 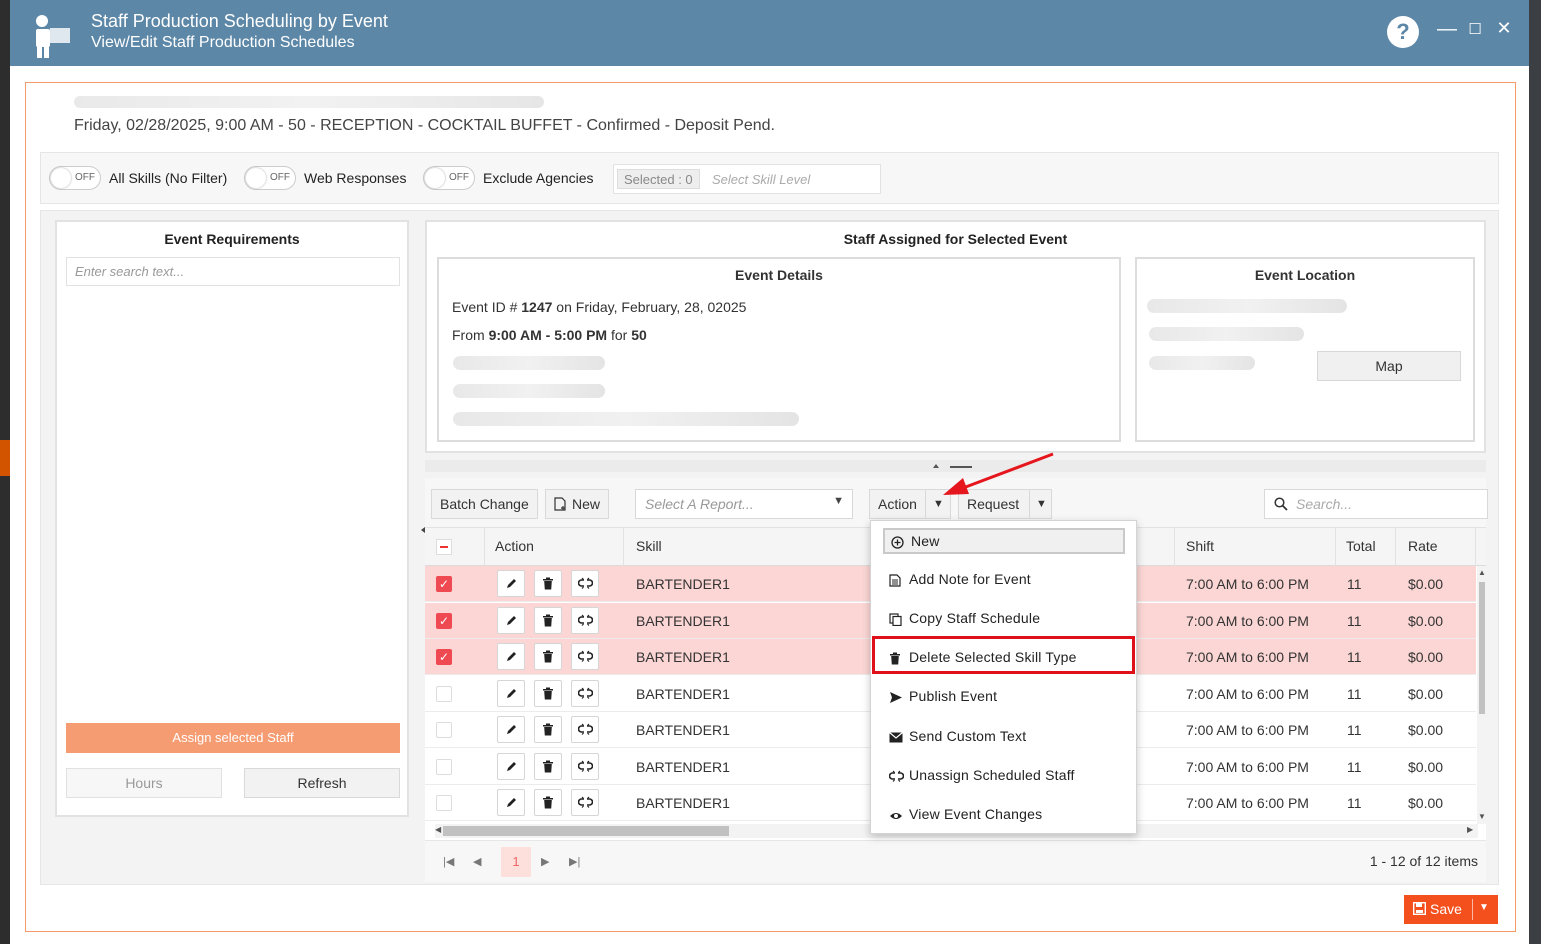 I want to click on help-button: ?, so click(x=1403, y=32).